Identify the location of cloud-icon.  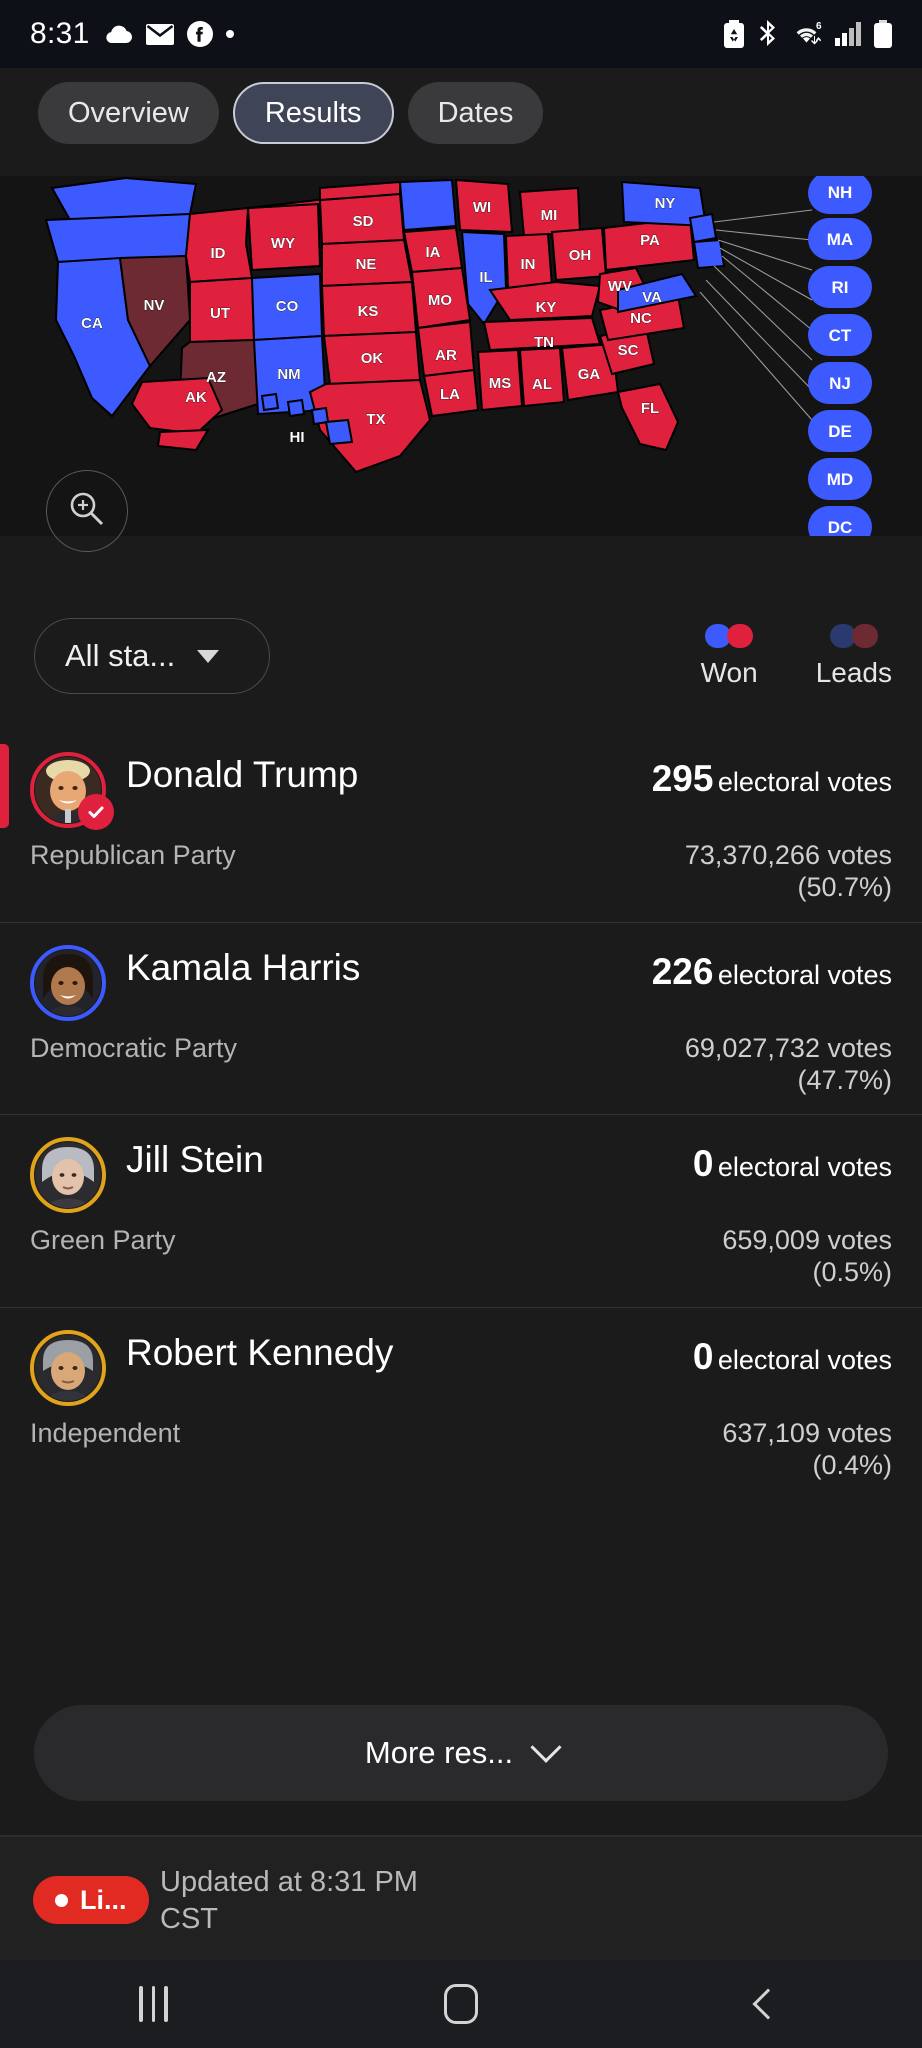
(118, 34).